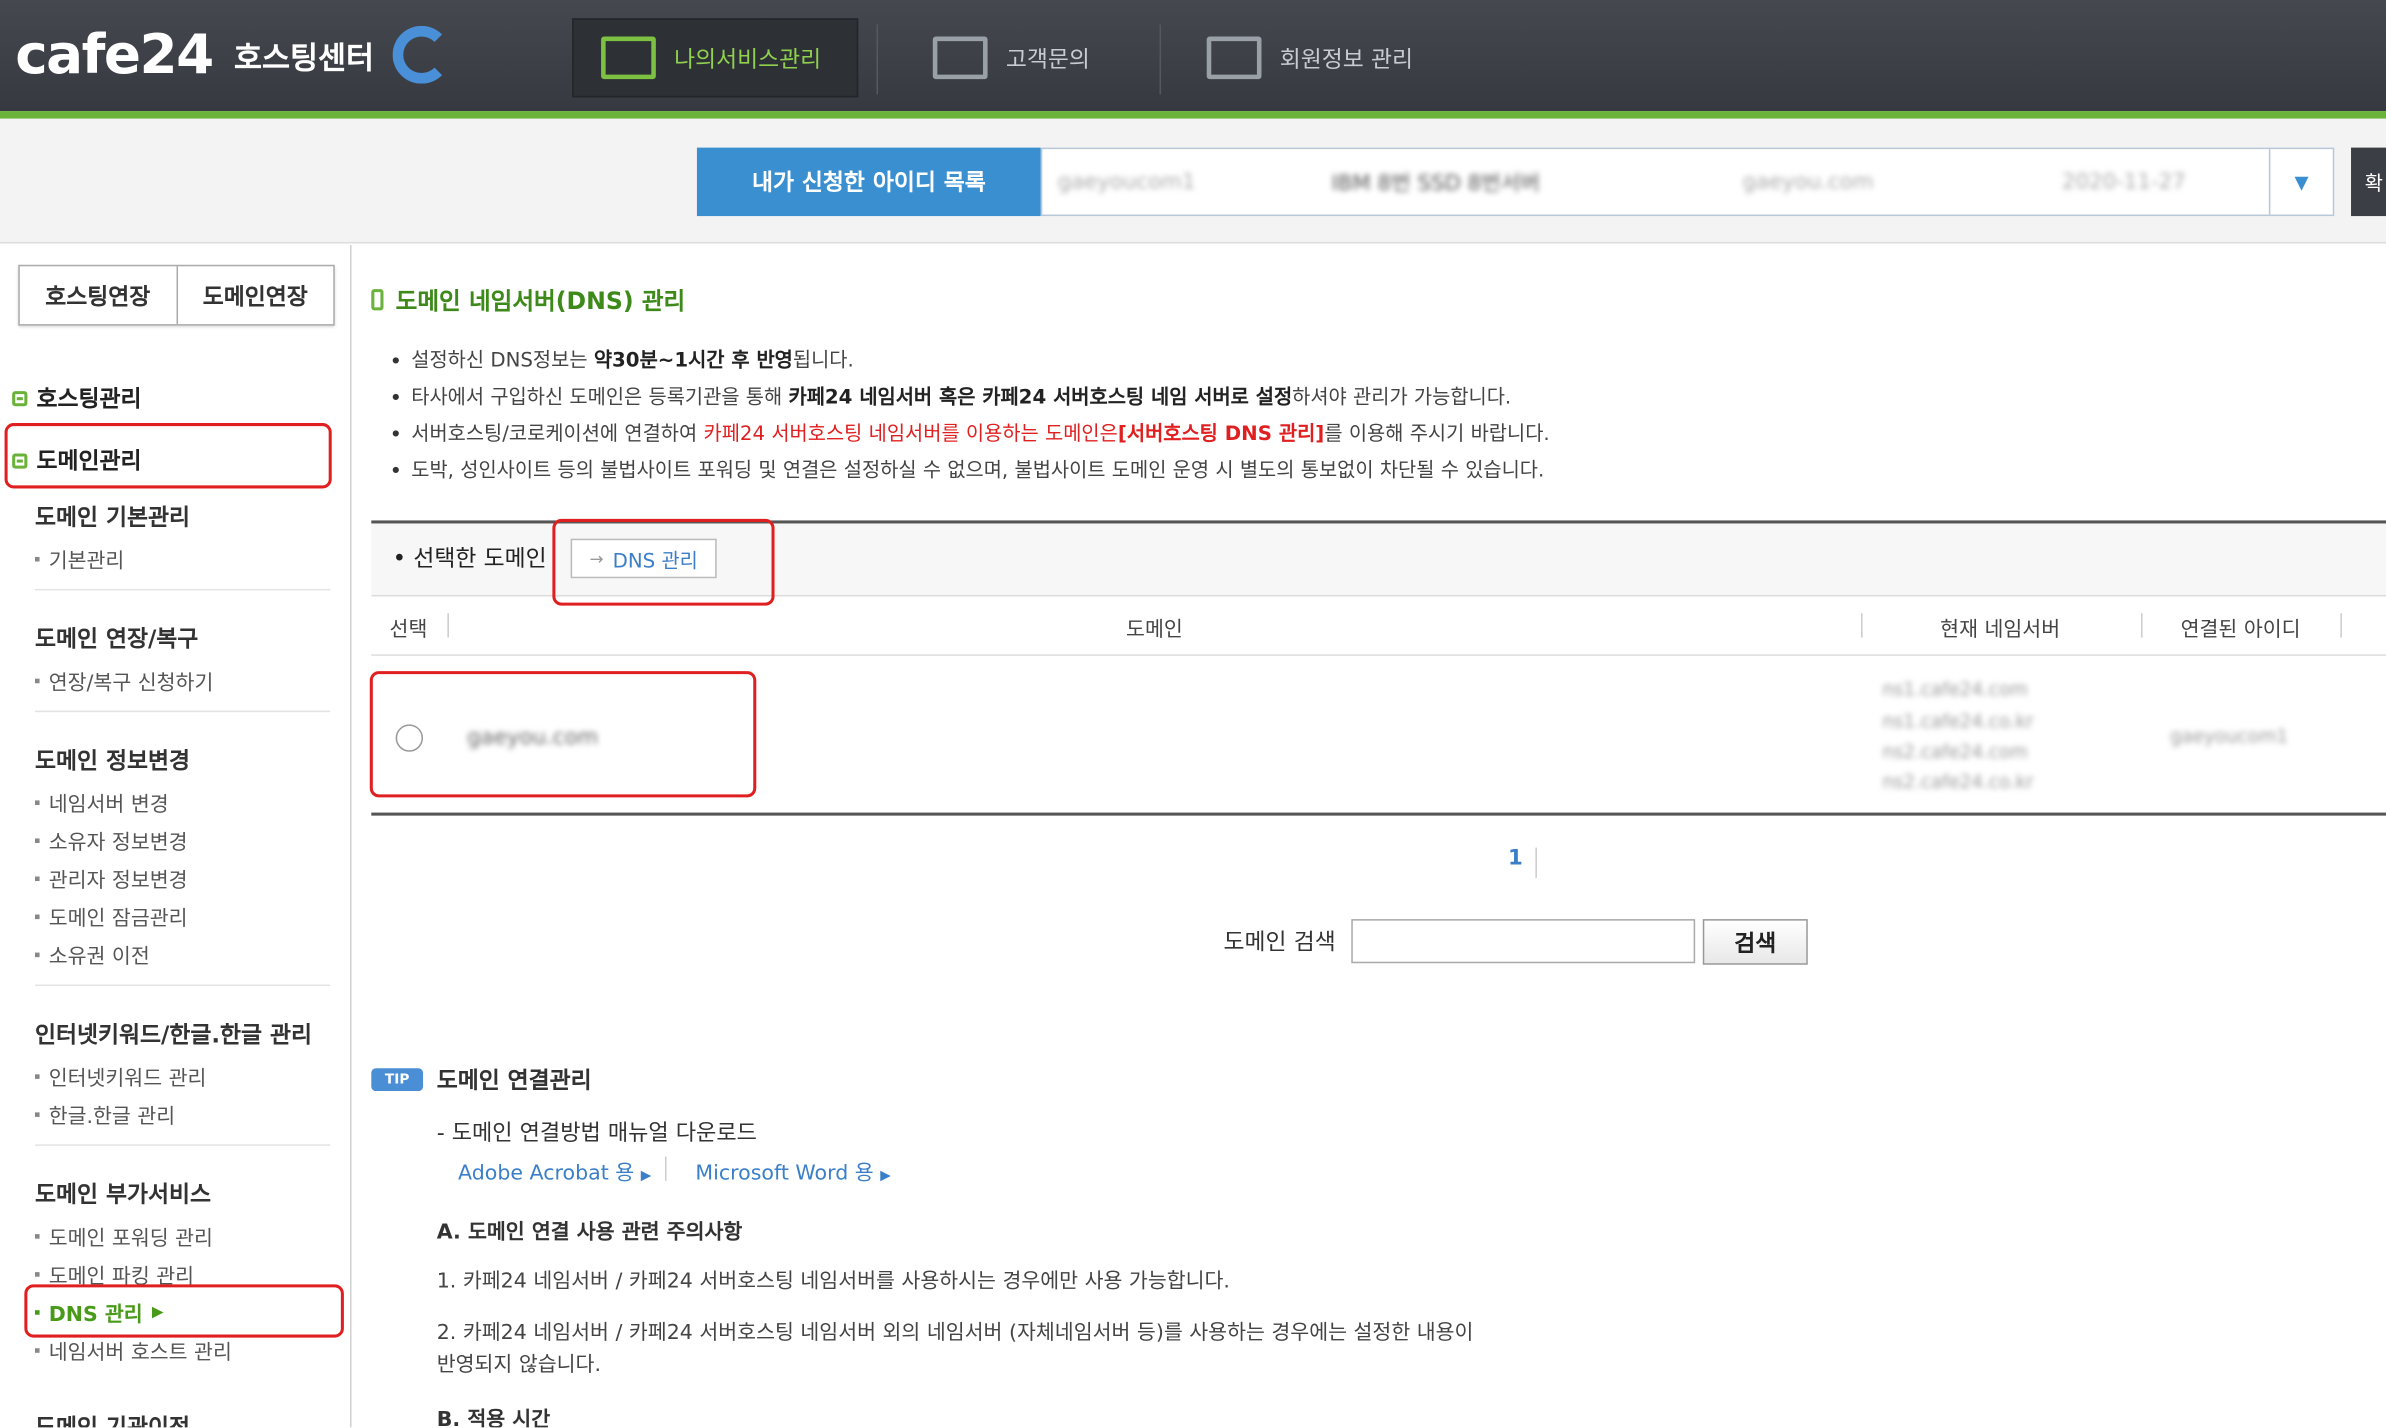  Describe the element at coordinates (1154, 630) in the screenshot. I see `column-header-domain: 도메인` at that location.